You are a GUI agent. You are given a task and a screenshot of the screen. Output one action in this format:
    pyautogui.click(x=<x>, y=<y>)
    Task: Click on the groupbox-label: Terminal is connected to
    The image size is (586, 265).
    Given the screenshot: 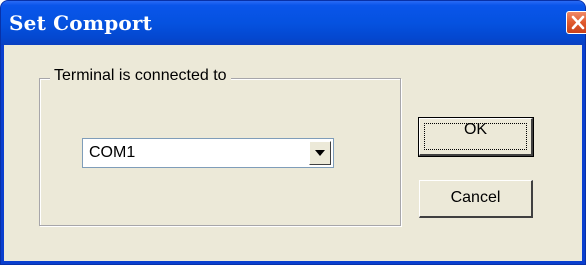 What is the action you would take?
    pyautogui.click(x=140, y=76)
    